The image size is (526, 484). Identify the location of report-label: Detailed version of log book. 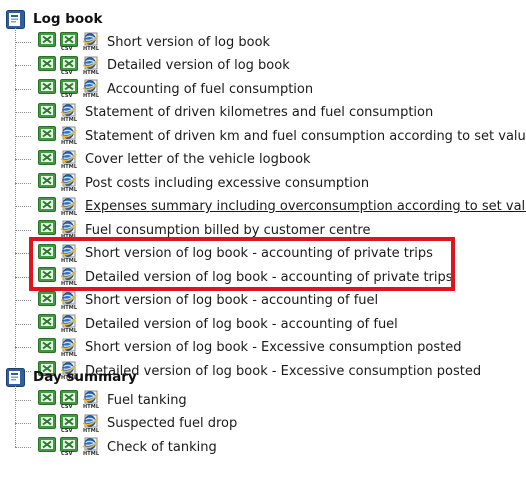
(198, 65).